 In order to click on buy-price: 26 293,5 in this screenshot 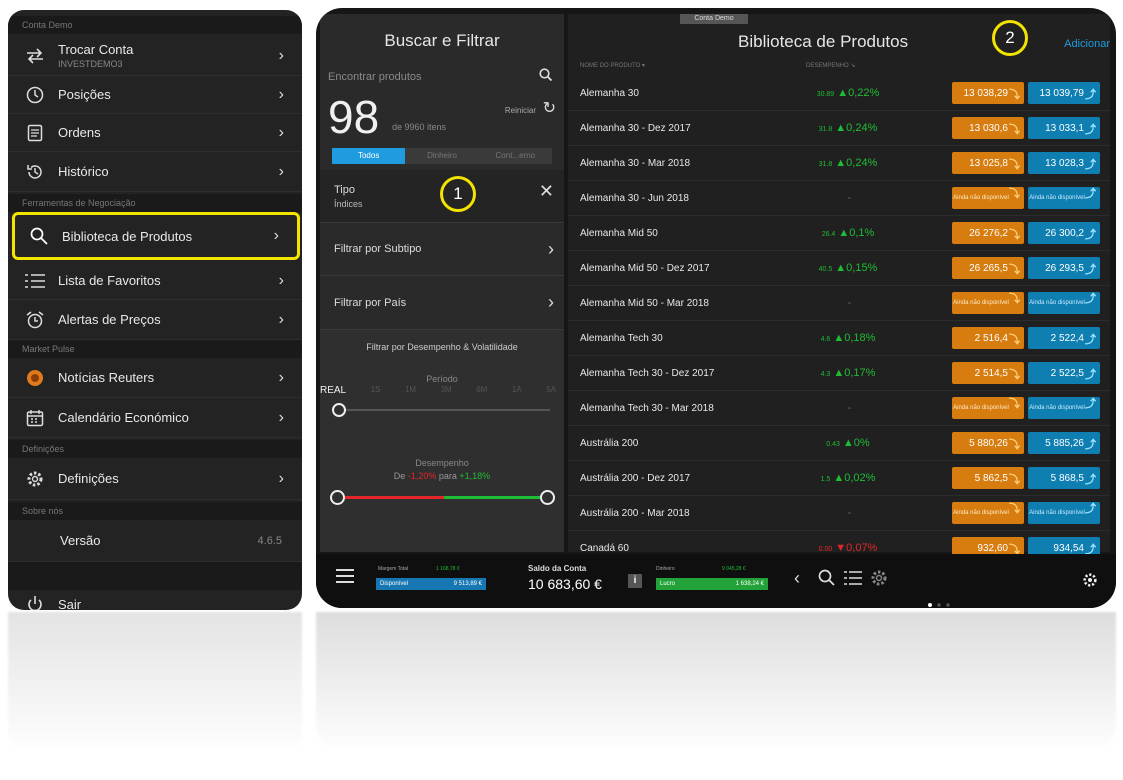, I will do `click(1064, 268)`.